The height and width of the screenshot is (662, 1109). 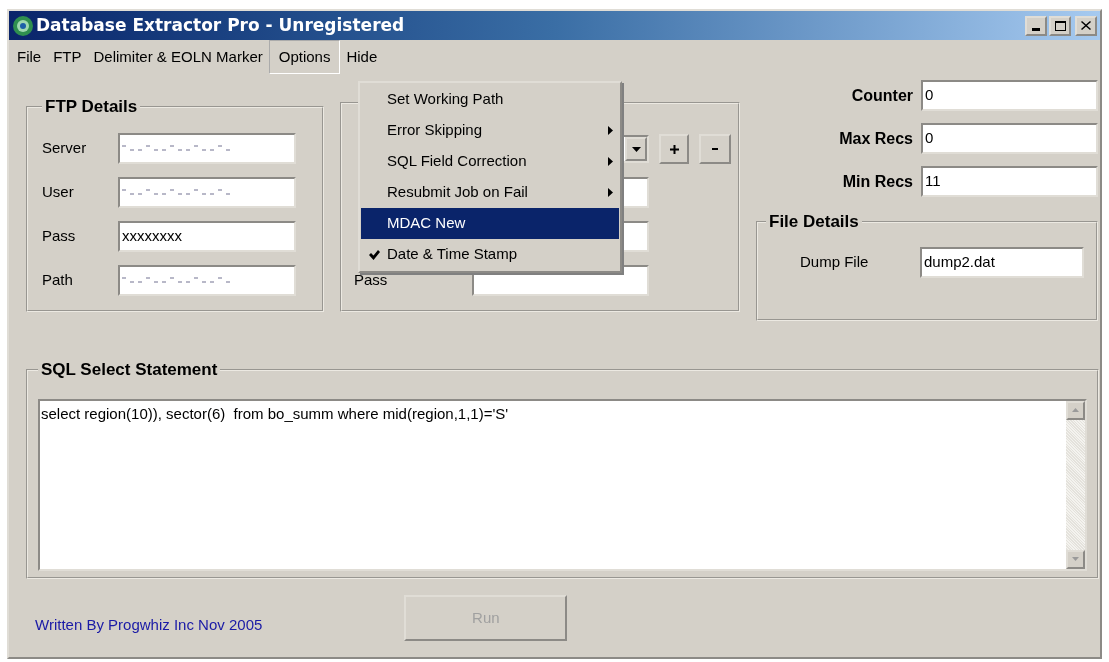 What do you see at coordinates (374, 254) in the screenshot?
I see `check-icon` at bounding box center [374, 254].